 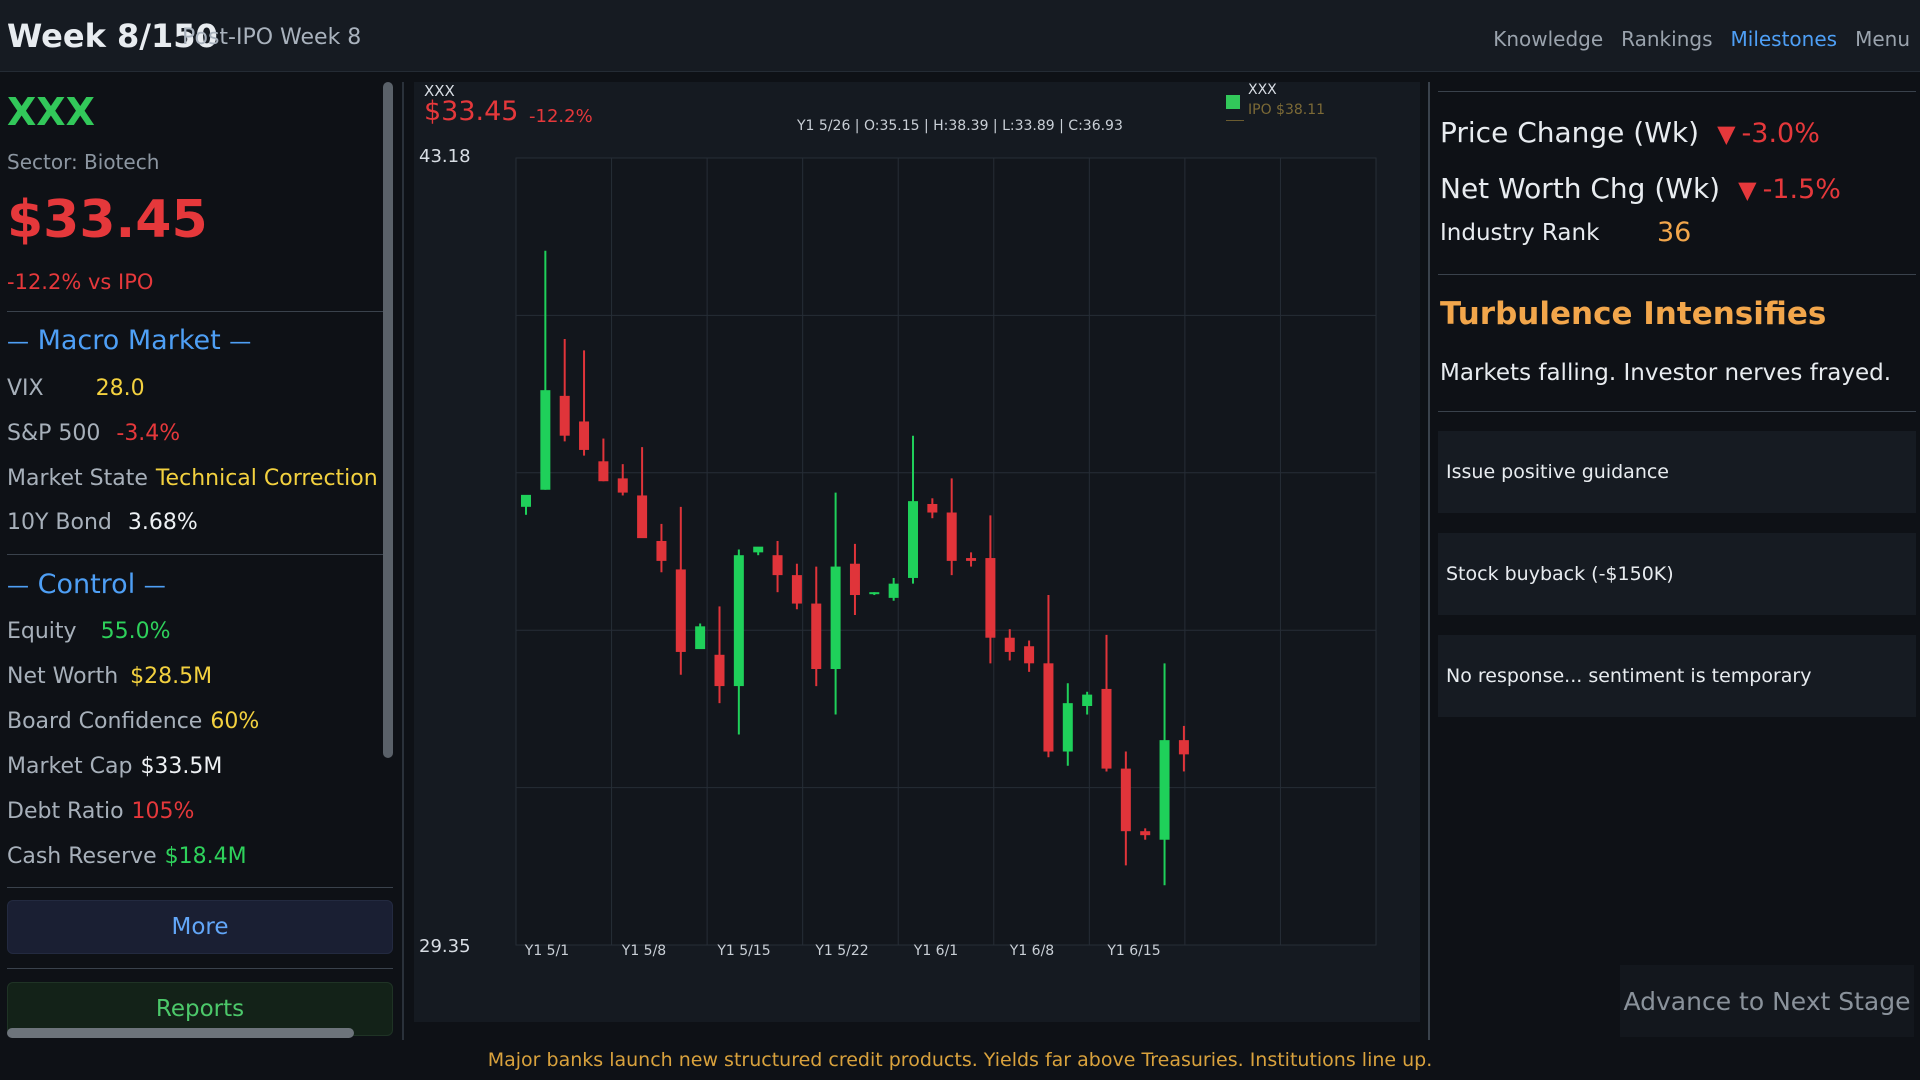 What do you see at coordinates (83, 162) in the screenshot?
I see `company-sector: Sector: Biotech` at bounding box center [83, 162].